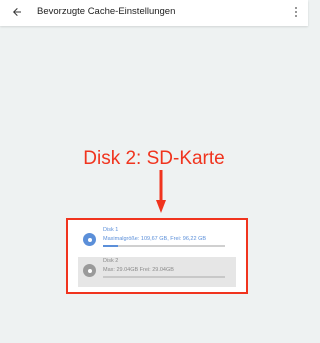  Describe the element at coordinates (106, 11) in the screenshot. I see `page-title: Bevorzugte Cache-Einstellungen` at that location.